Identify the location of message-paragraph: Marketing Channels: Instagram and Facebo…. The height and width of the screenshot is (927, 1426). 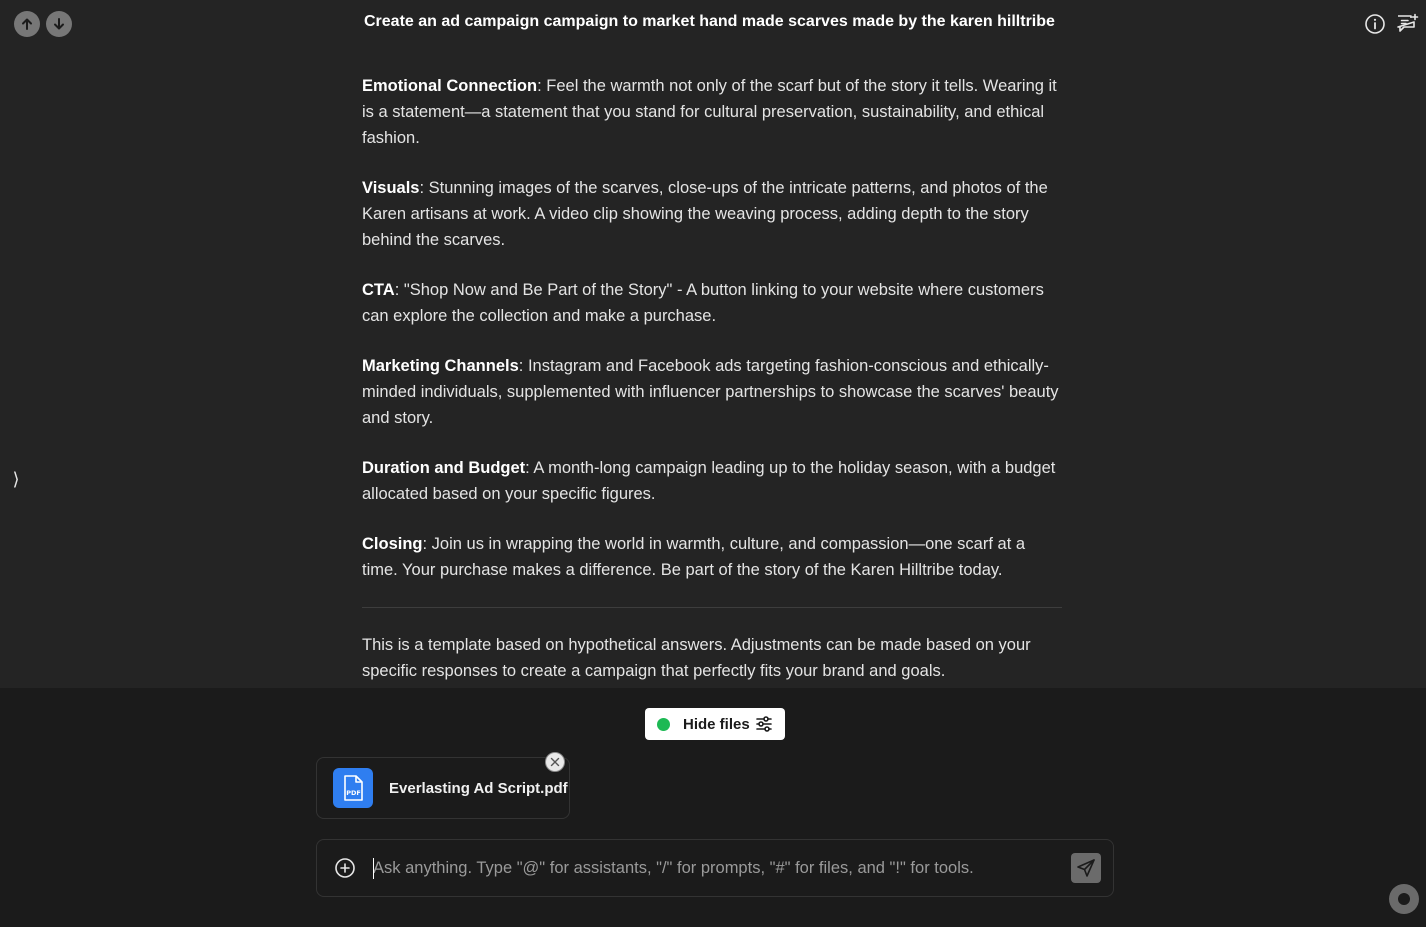
(712, 392).